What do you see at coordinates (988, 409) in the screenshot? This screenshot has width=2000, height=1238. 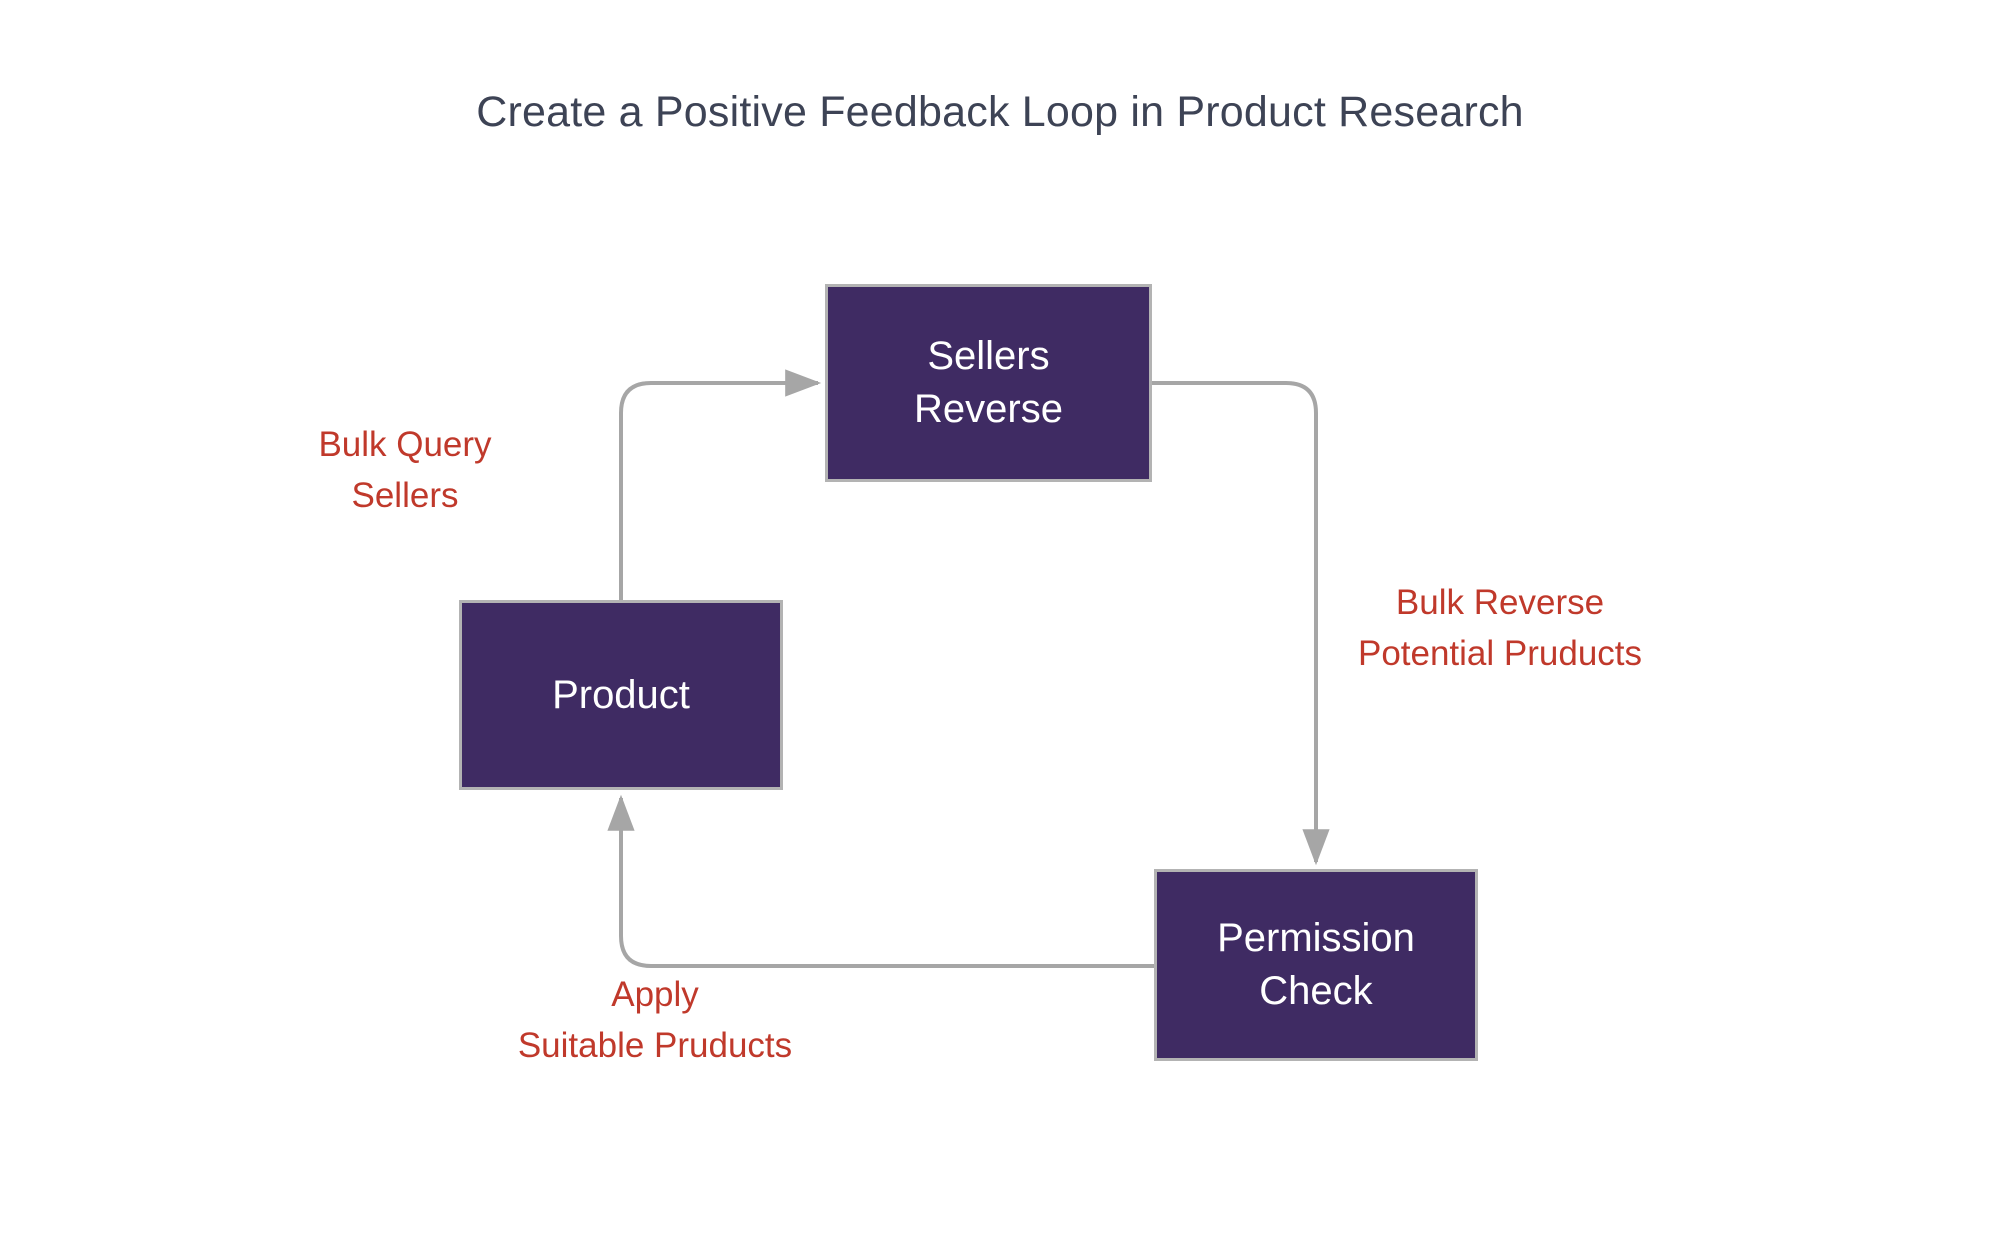 I see `node-sellers-reverse-label-line2: Reverse` at bounding box center [988, 409].